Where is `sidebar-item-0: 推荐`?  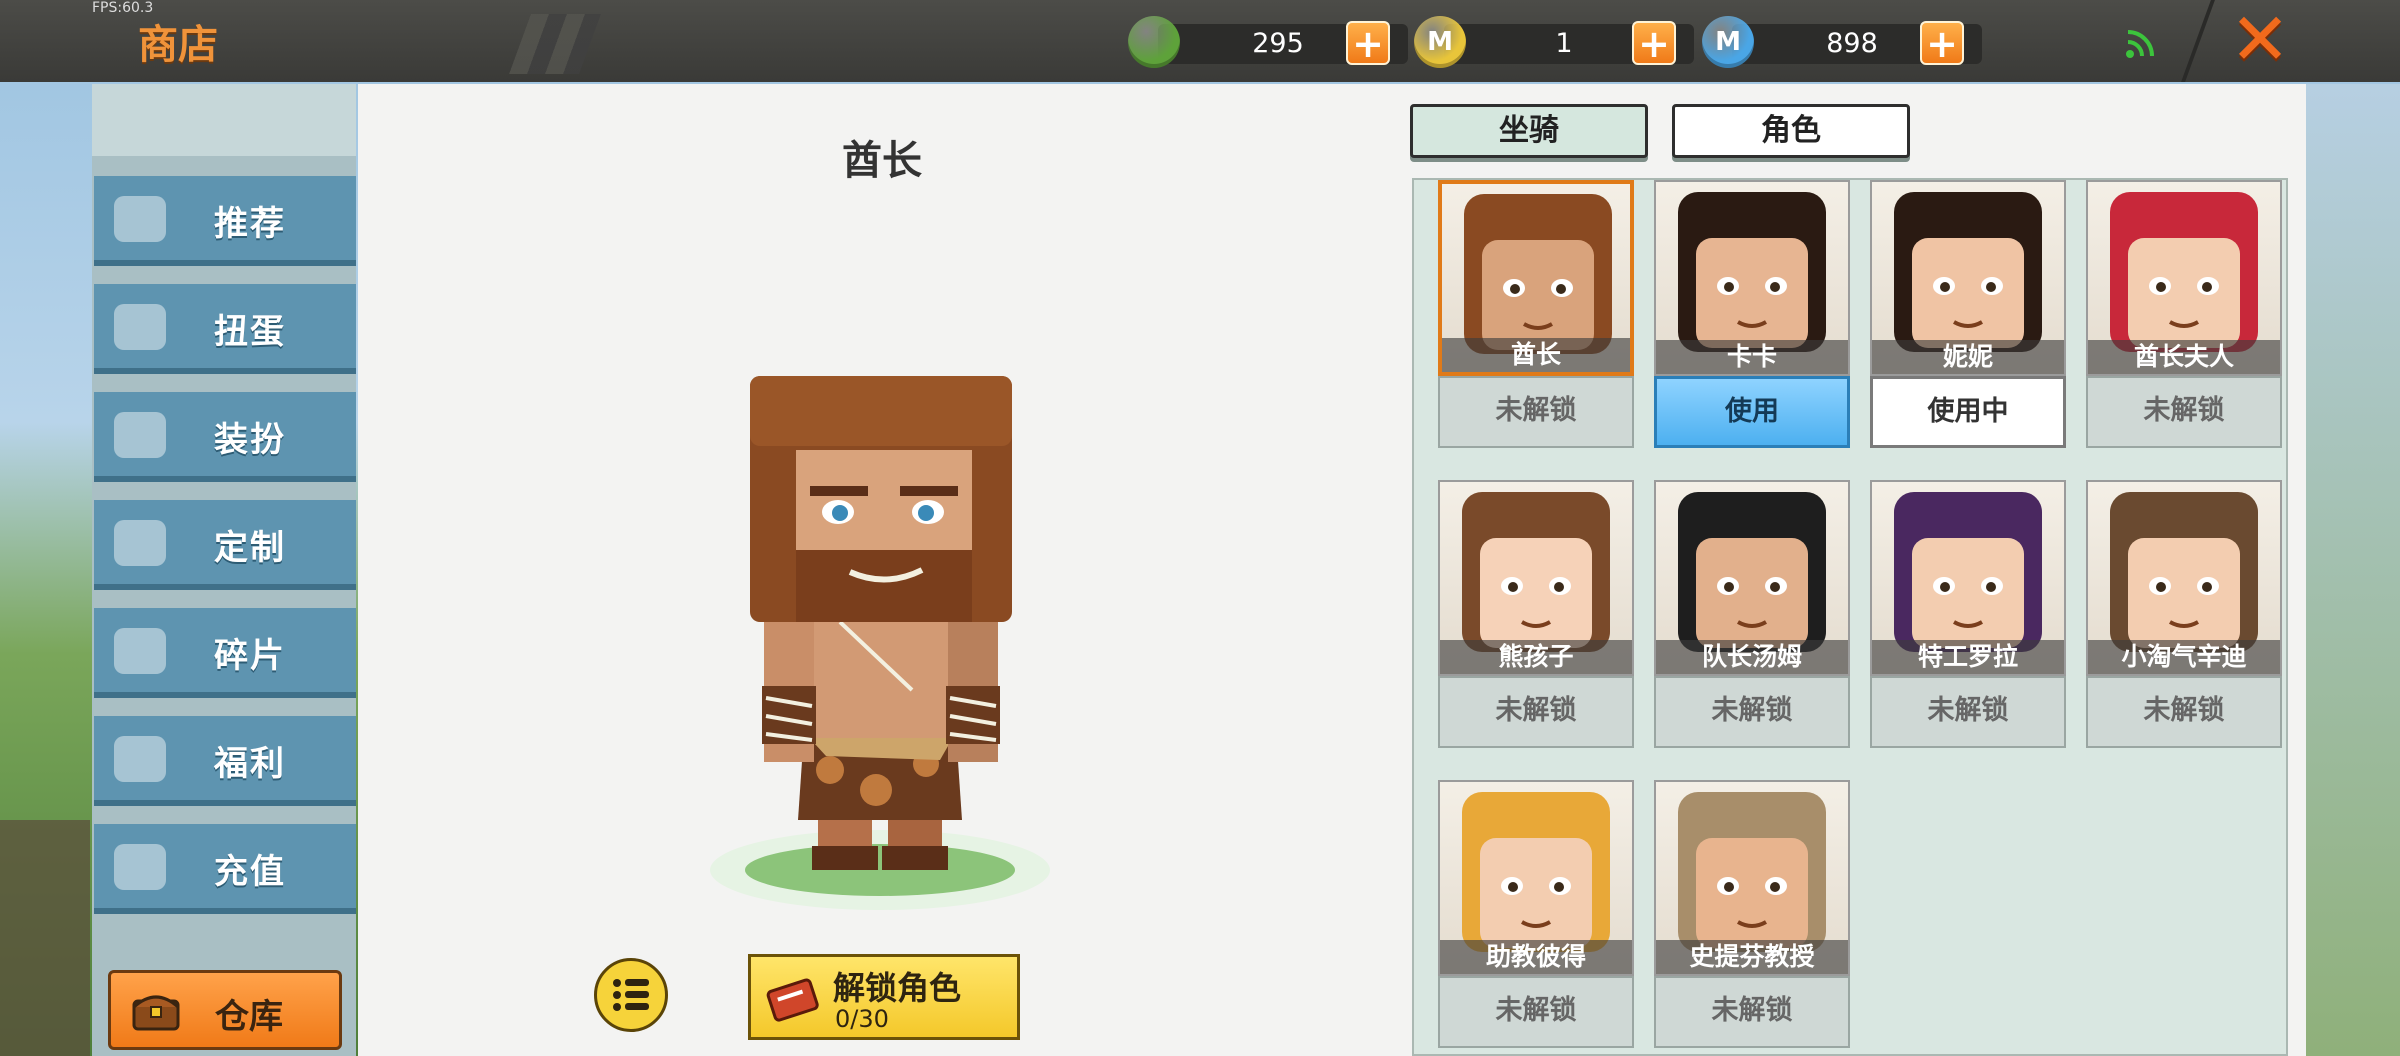
sidebar-item-0: 推荐 is located at coordinates (225, 221).